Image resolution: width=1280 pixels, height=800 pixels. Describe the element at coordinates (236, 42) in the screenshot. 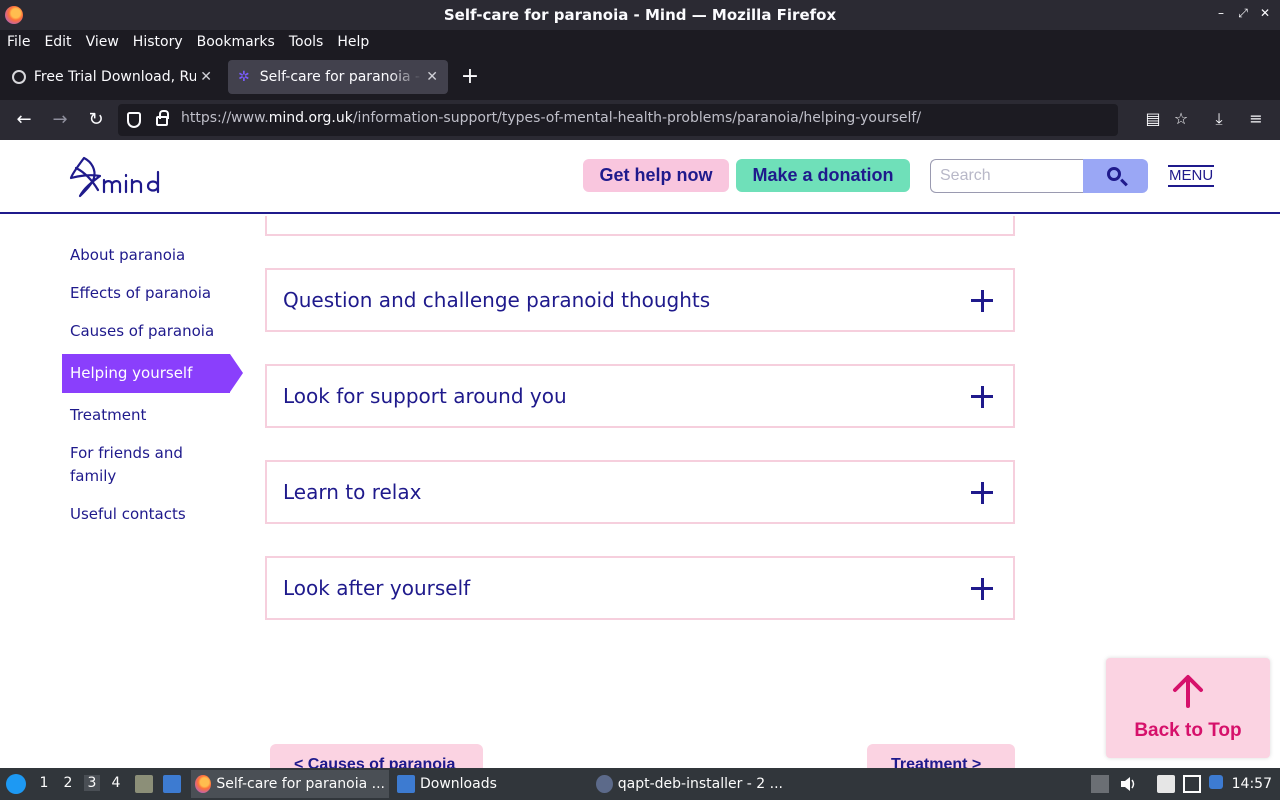

I see `menu-bookmarks: Bookmarks` at that location.